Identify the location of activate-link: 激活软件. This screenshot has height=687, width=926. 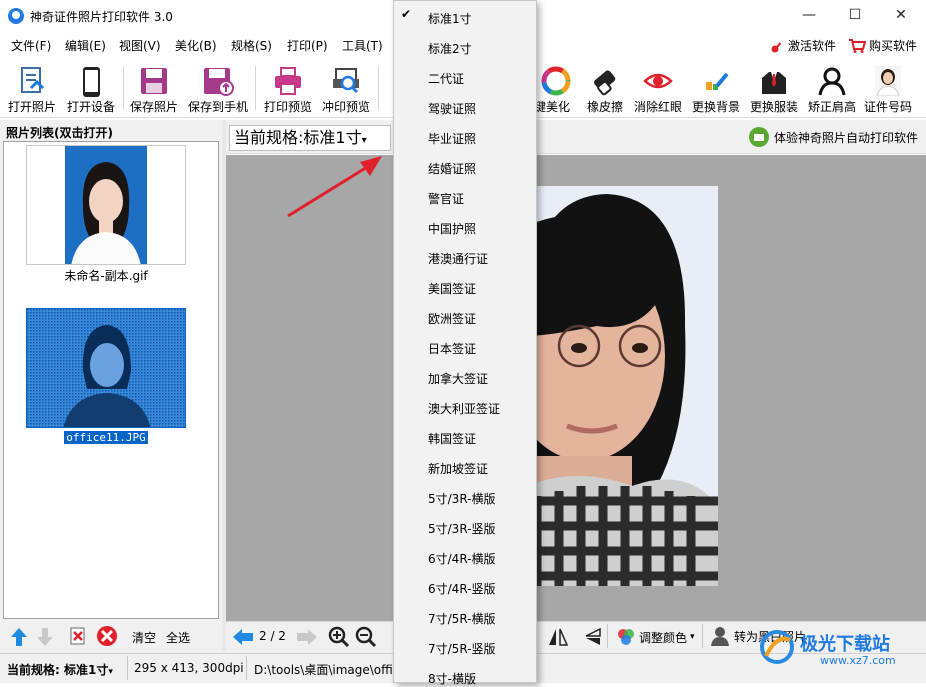
(803, 45).